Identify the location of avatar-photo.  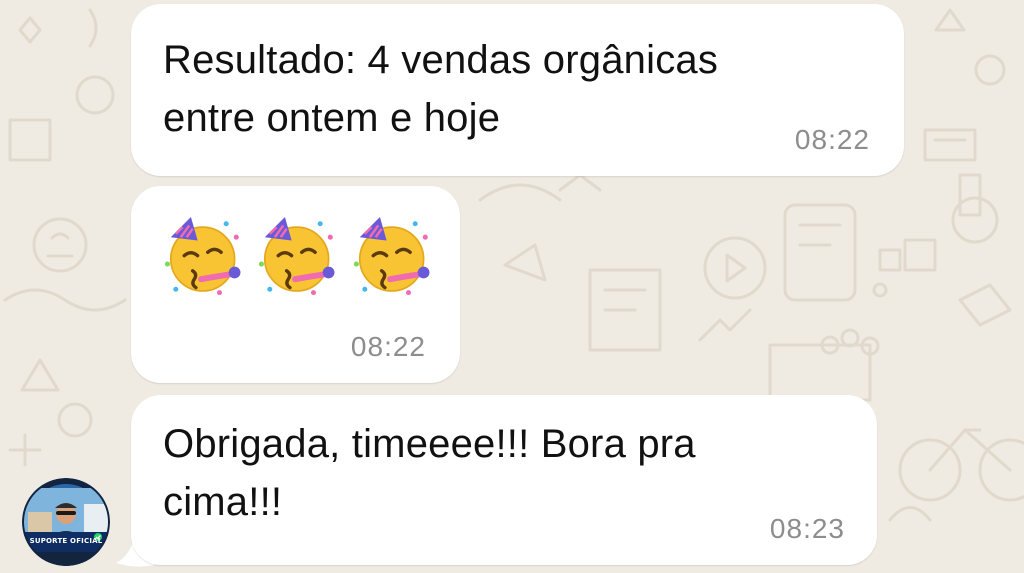
(66, 522).